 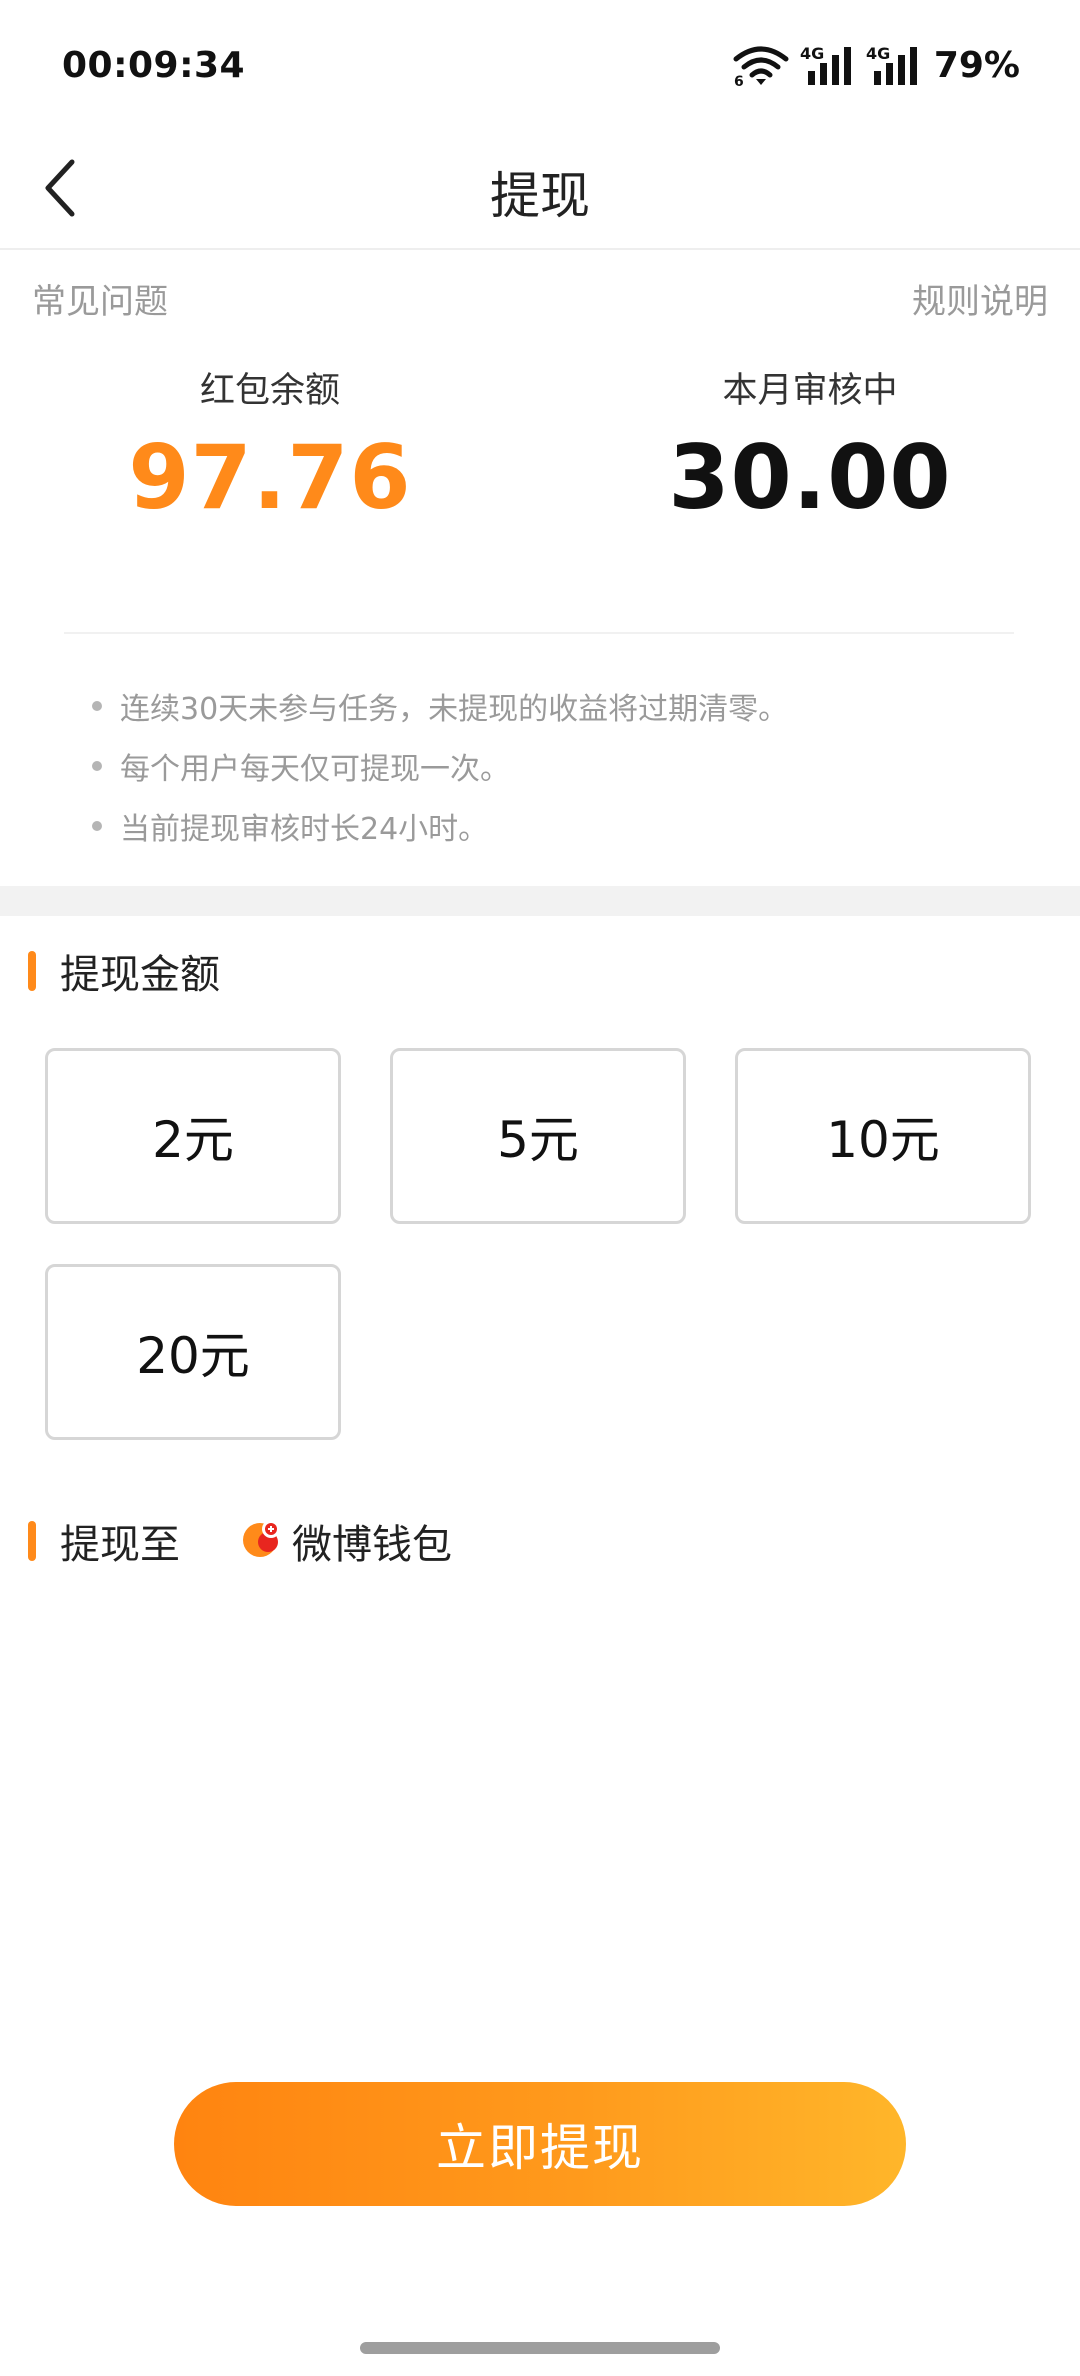 I want to click on red-packet-balance-value: 97.76, so click(x=270, y=477).